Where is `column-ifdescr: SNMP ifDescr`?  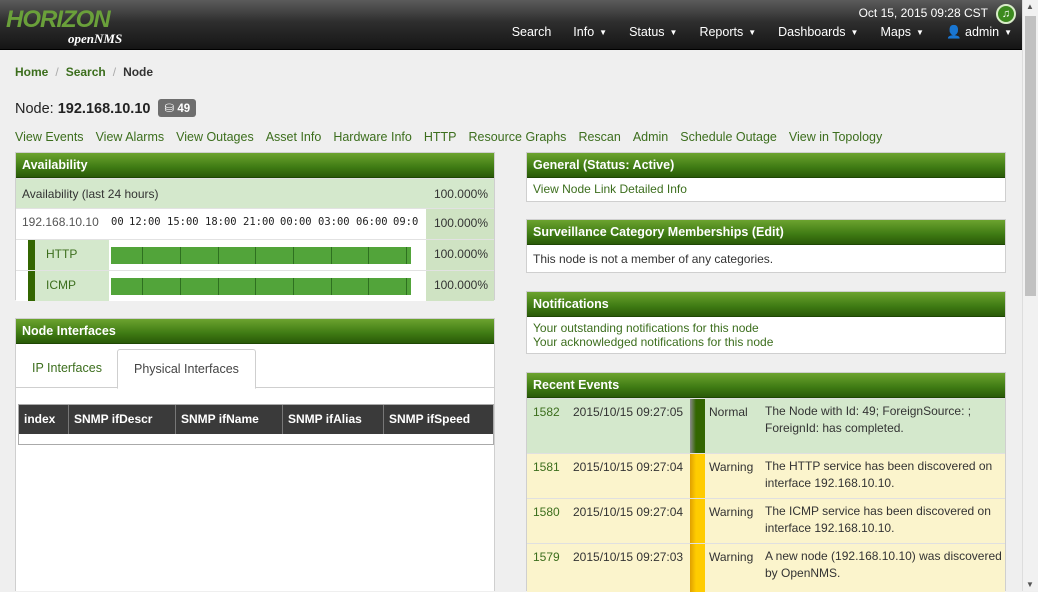 column-ifdescr: SNMP ifDescr is located at coordinates (122, 419).